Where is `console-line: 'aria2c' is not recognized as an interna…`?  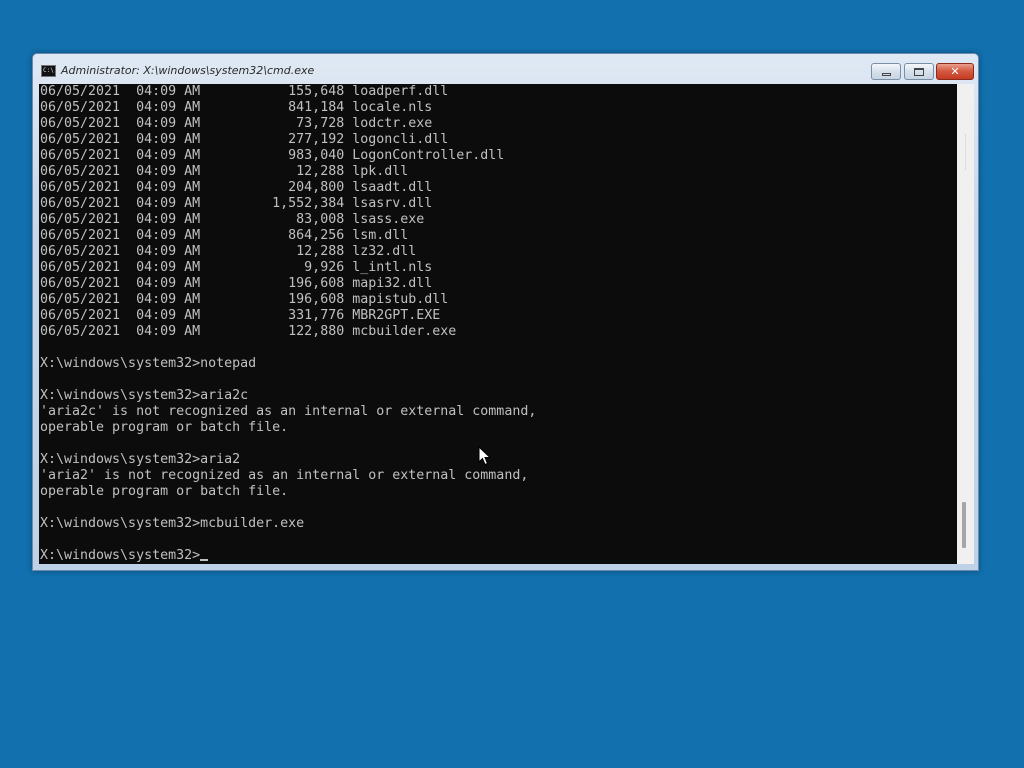 console-line: 'aria2c' is not recognized as an interna… is located at coordinates (288, 411).